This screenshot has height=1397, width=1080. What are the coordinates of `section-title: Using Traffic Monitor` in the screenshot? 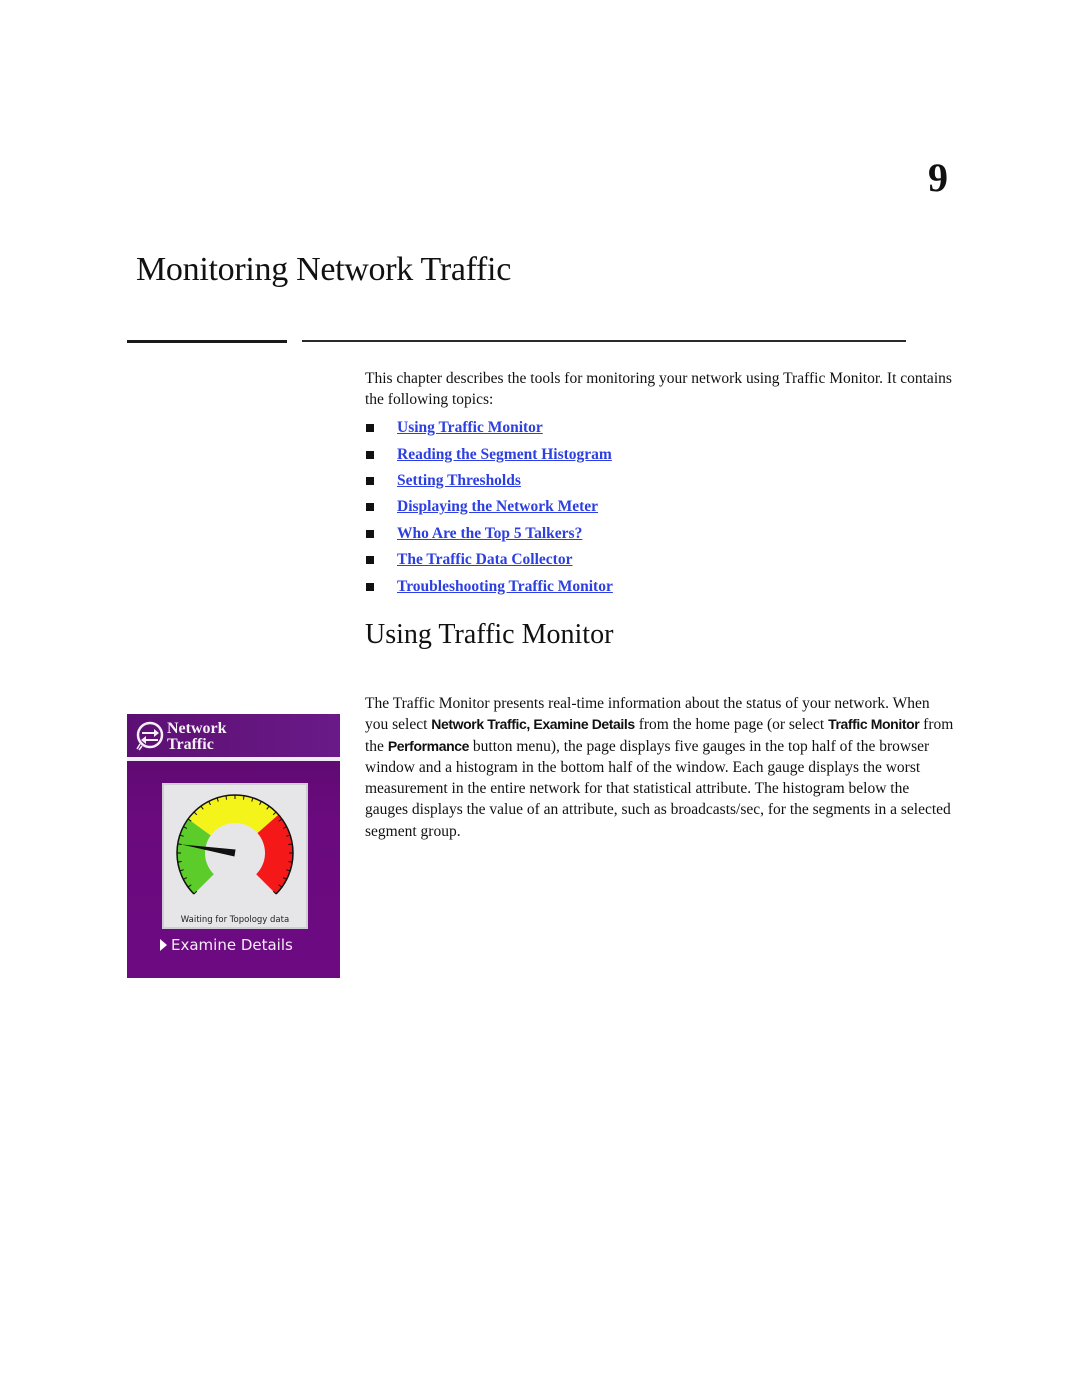 It's located at (489, 634).